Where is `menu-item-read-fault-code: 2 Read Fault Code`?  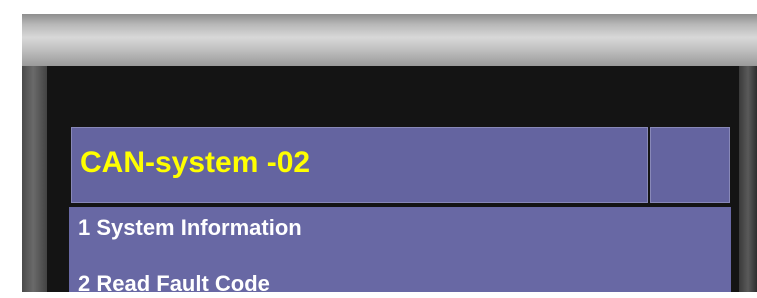 menu-item-read-fault-code: 2 Read Fault Code is located at coordinates (174, 284).